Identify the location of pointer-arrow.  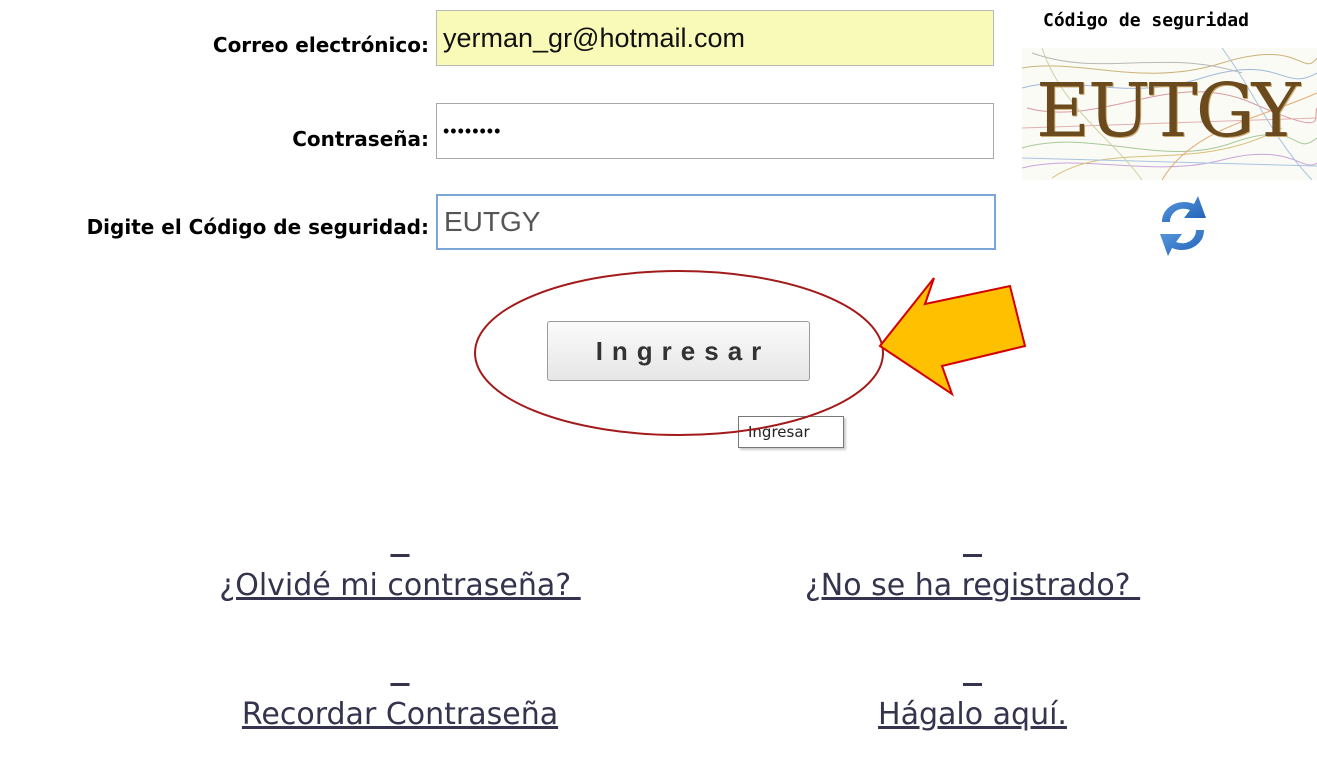
(952, 337).